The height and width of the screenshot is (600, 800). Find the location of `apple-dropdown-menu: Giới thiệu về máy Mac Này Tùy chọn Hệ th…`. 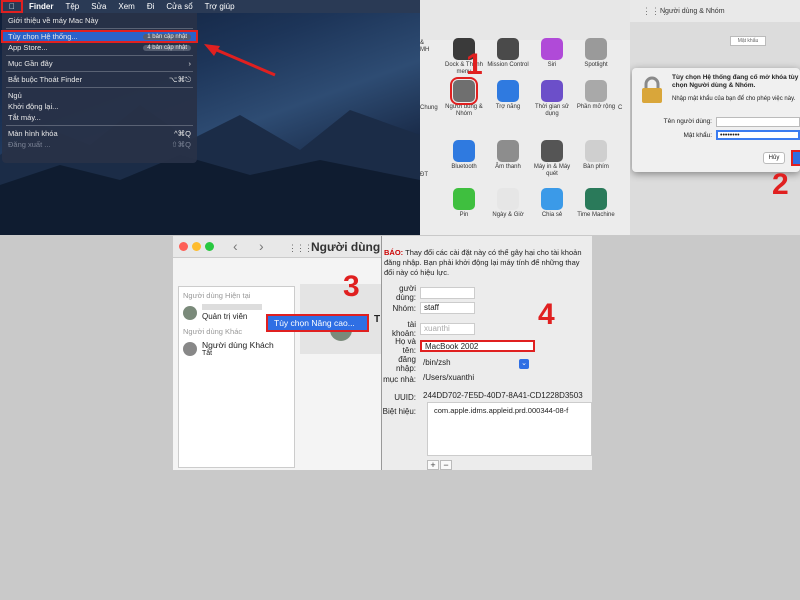

apple-dropdown-menu: Giới thiệu về máy Mac Này Tùy chọn Hệ th… is located at coordinates (99, 88).